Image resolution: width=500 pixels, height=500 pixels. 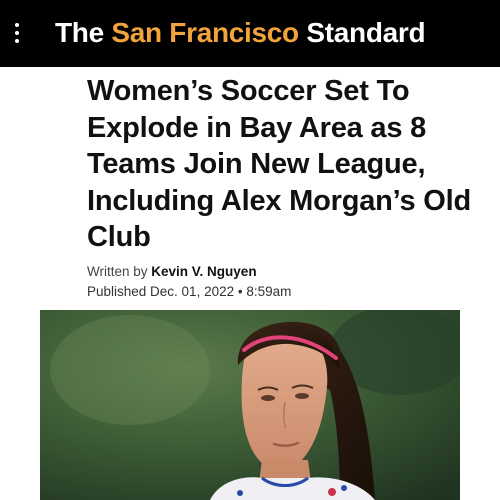 I want to click on menu-button, so click(x=17, y=33).